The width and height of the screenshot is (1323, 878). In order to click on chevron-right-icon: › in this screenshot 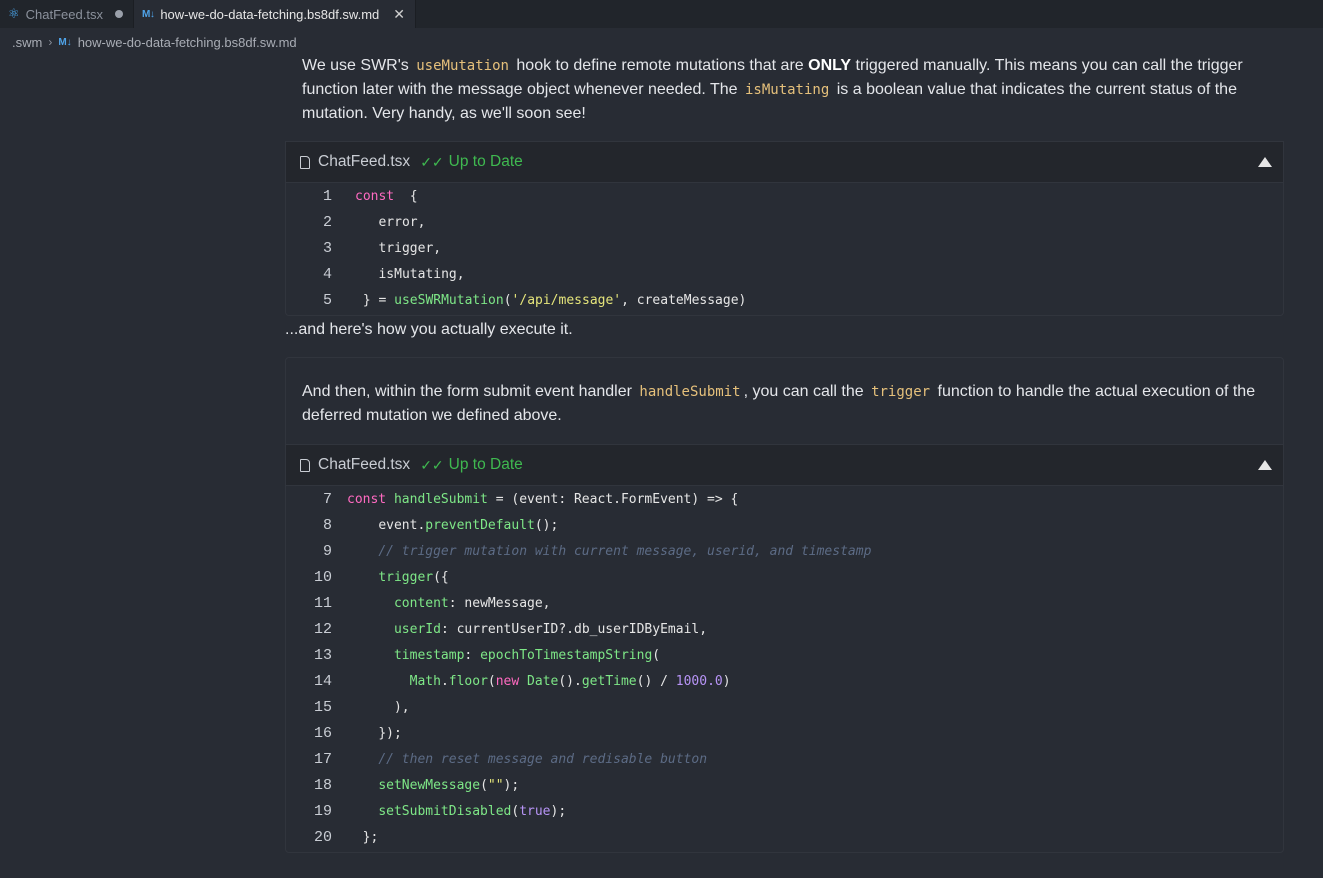, I will do `click(50, 42)`.